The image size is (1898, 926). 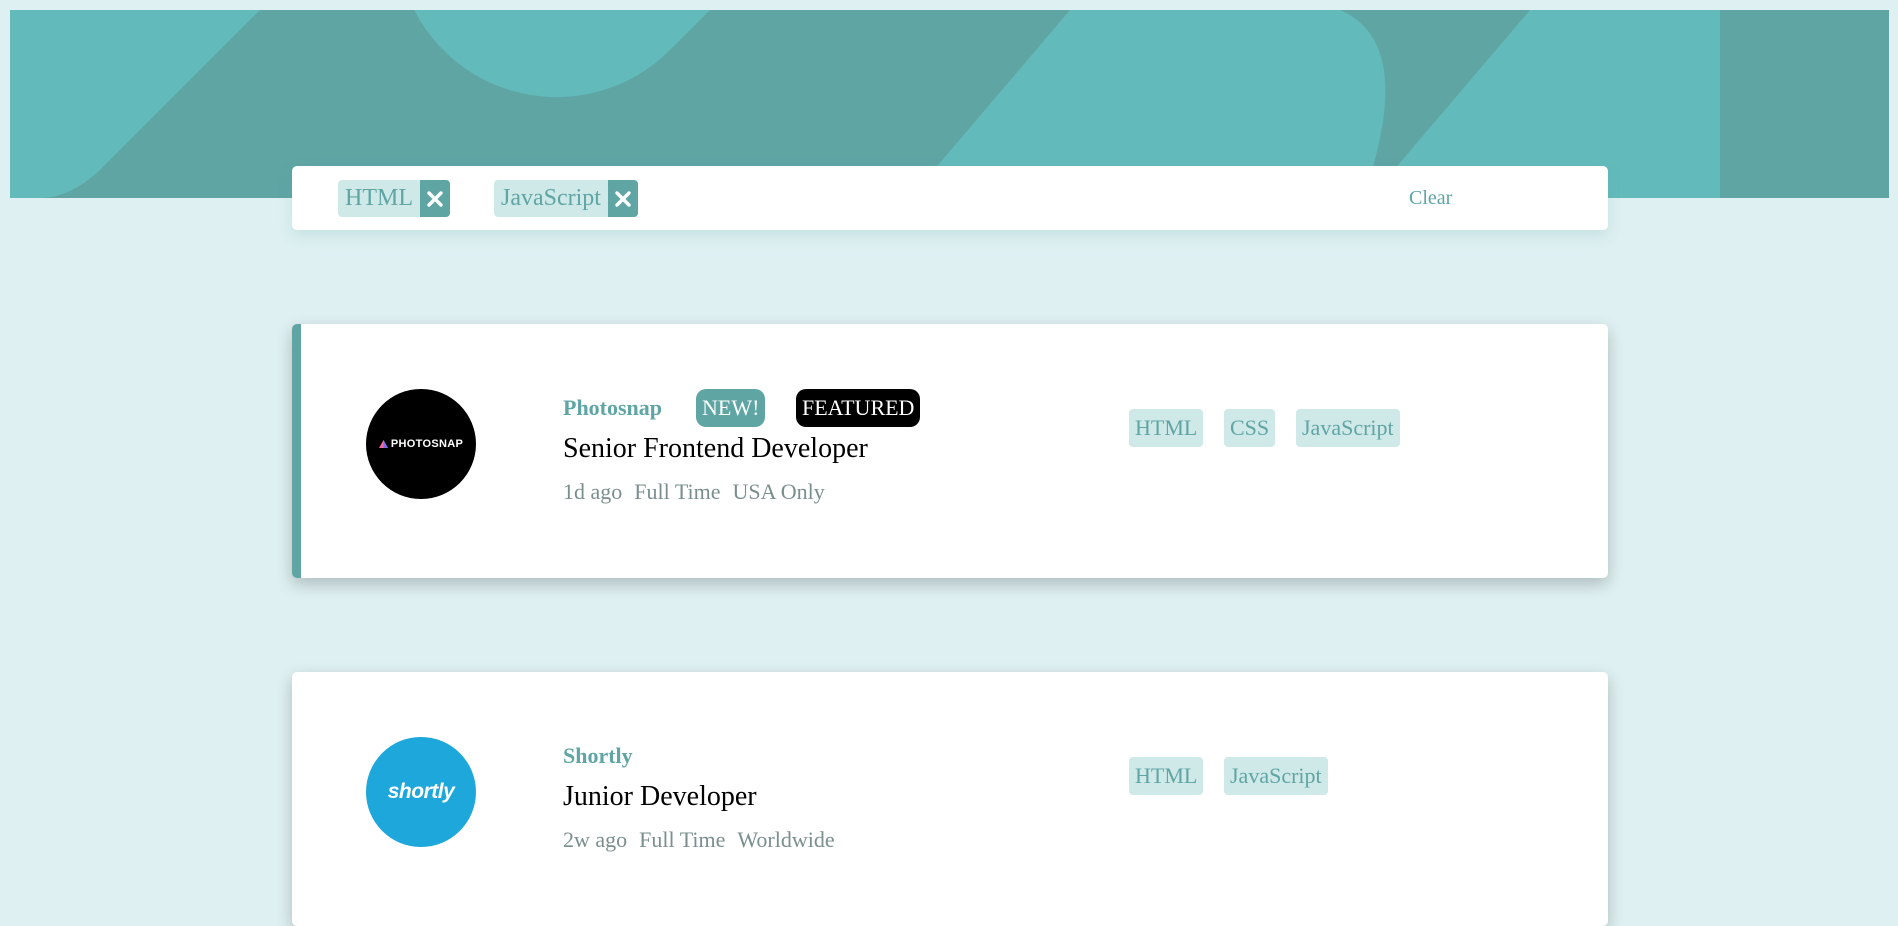 I want to click on job-meta: 1d ago Full Time USA Only, so click(x=694, y=492).